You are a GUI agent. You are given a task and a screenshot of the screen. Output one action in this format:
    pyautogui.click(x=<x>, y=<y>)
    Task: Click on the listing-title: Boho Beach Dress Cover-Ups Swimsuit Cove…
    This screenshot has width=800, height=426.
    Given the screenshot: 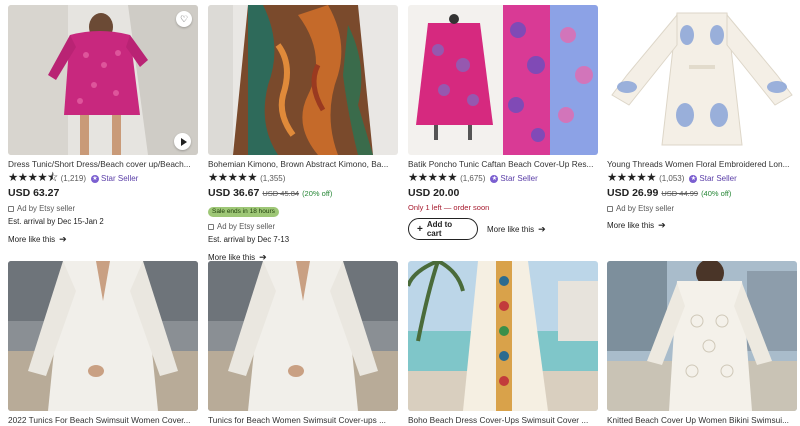 What is the action you would take?
    pyautogui.click(x=503, y=420)
    